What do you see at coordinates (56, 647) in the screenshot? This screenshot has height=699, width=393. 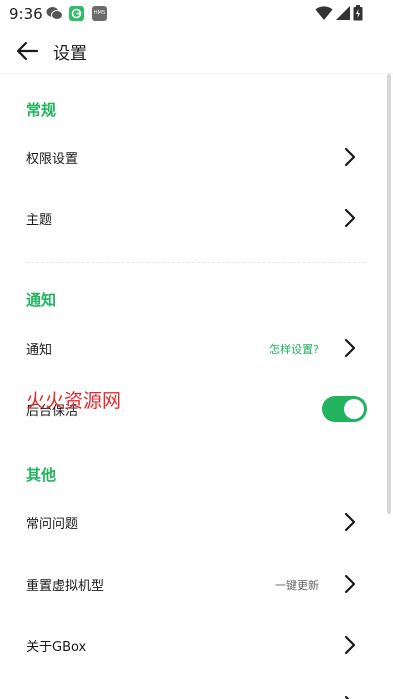 I see `row-label: 关于GBox` at bounding box center [56, 647].